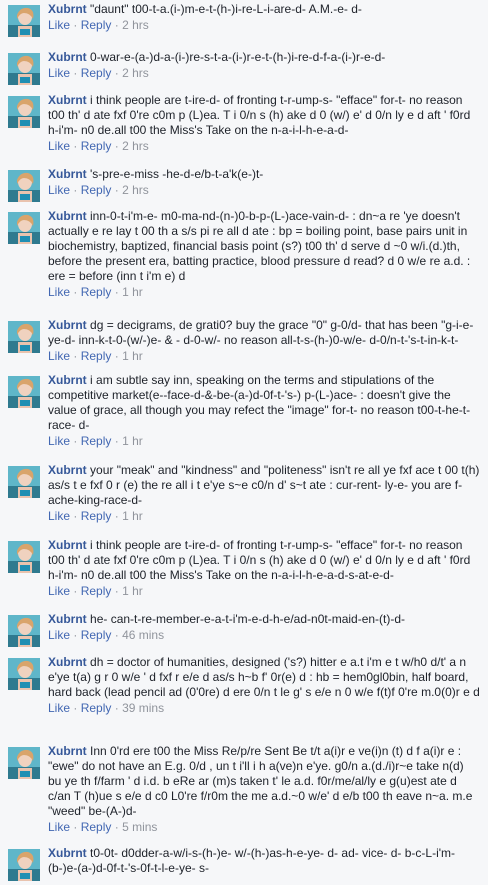 The image size is (488, 885). I want to click on timestamp: 5 mins, so click(139, 827).